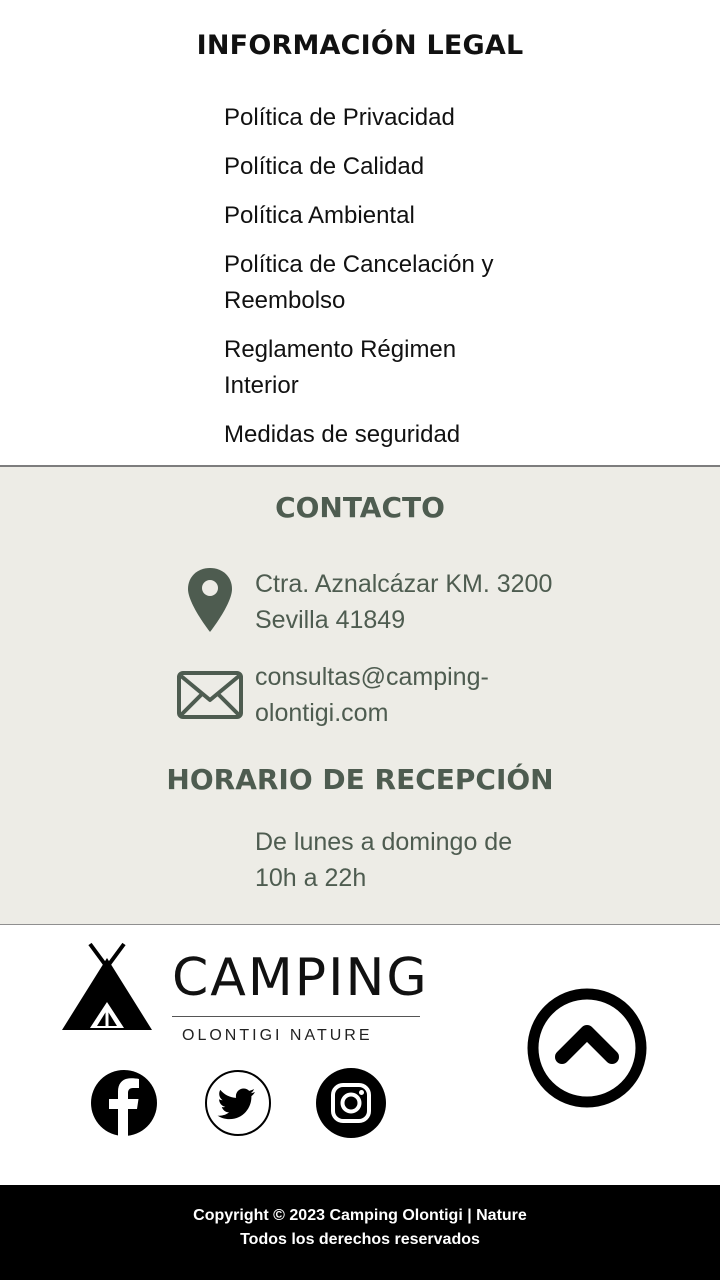  I want to click on map-pin-icon, so click(210, 600).